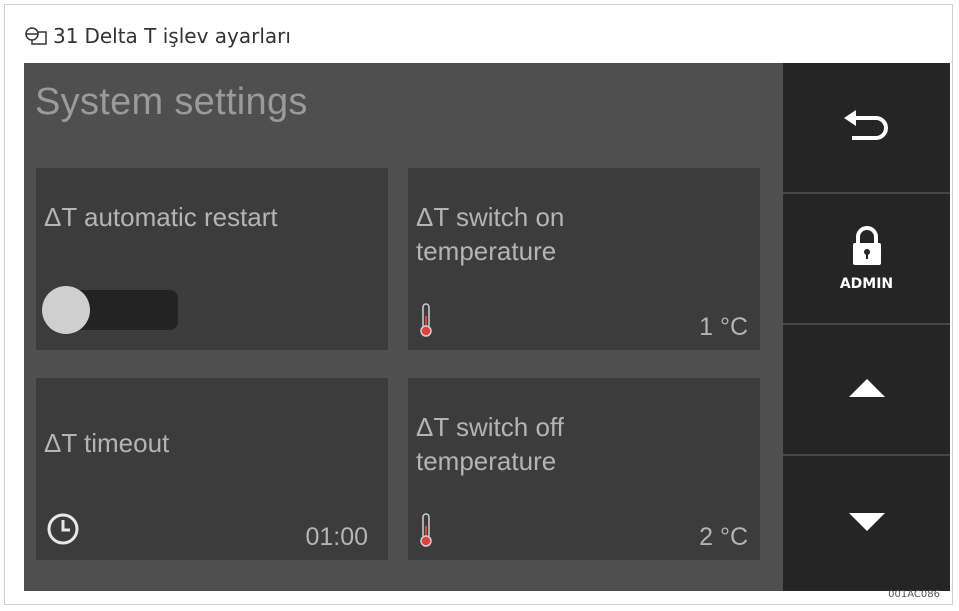 The image size is (959, 611). Describe the element at coordinates (584, 259) in the screenshot. I see `tile-switch-on-temperature: ΔT switch on temperature 1 °C` at that location.